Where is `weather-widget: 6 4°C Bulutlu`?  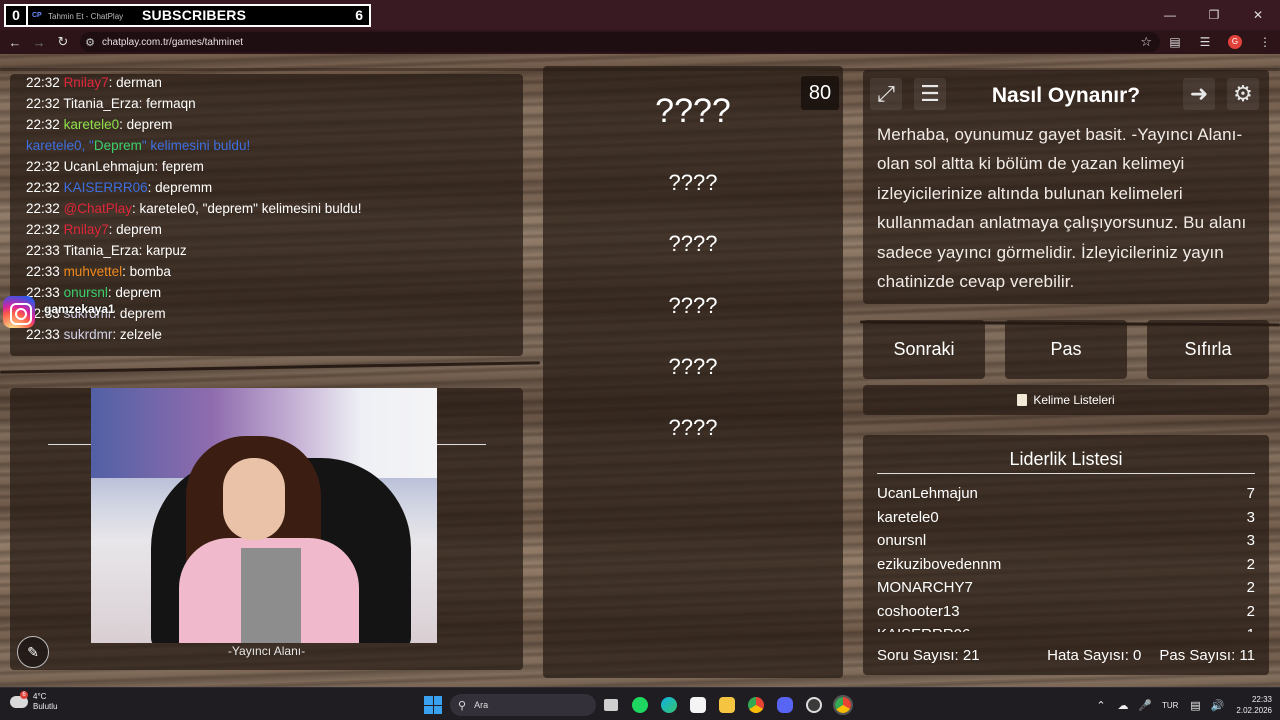
weather-widget: 6 4°C Bulutlu is located at coordinates (33, 701).